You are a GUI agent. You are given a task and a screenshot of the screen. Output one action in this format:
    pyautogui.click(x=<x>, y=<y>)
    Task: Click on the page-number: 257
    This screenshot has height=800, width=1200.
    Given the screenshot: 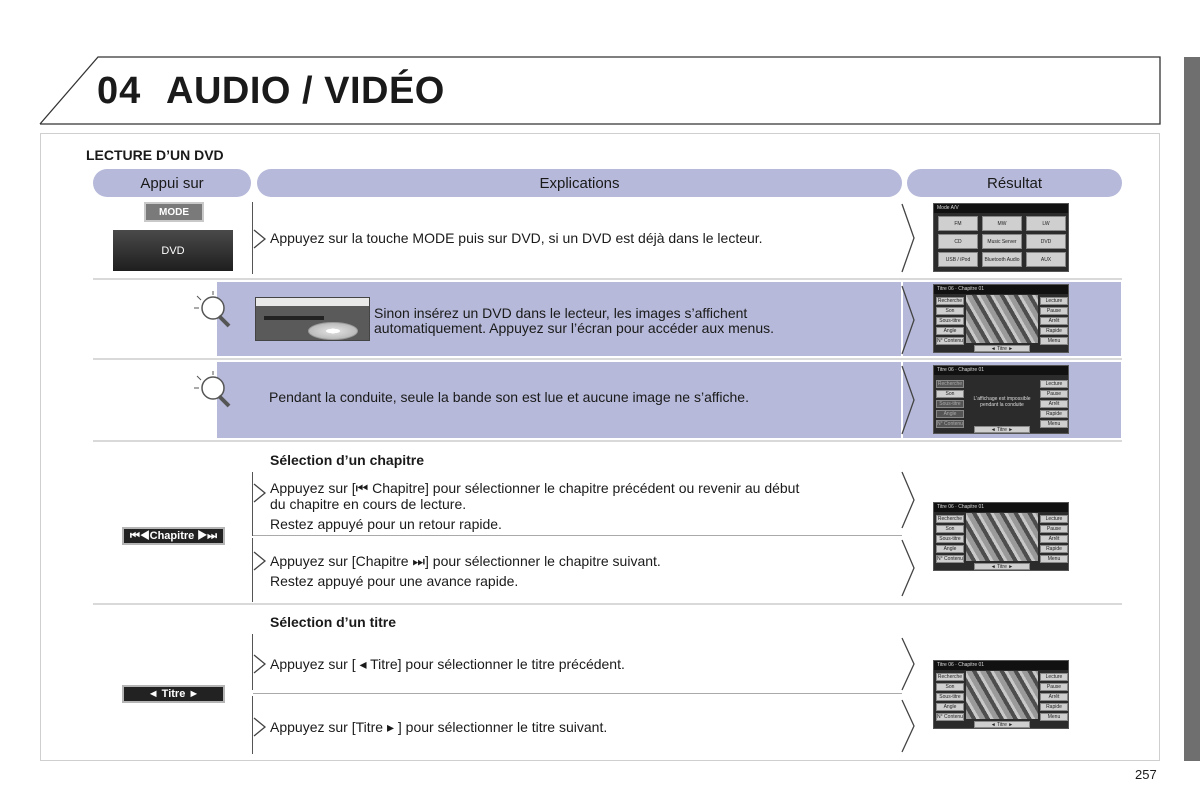 What is the action you would take?
    pyautogui.click(x=1146, y=774)
    